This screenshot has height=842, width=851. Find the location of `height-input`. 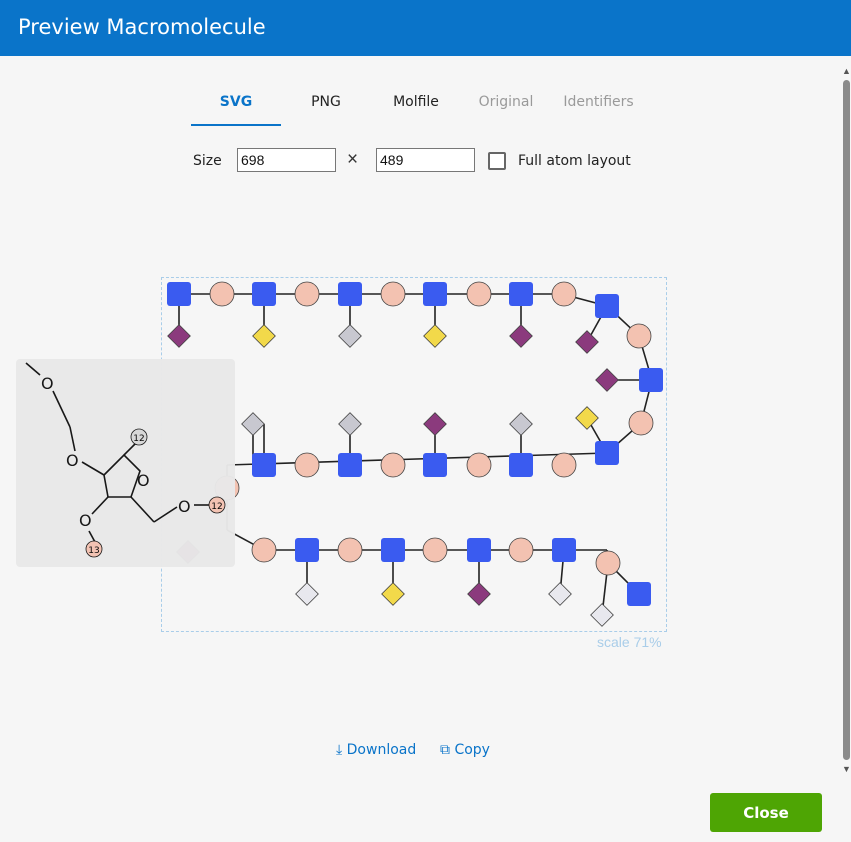

height-input is located at coordinates (425, 160).